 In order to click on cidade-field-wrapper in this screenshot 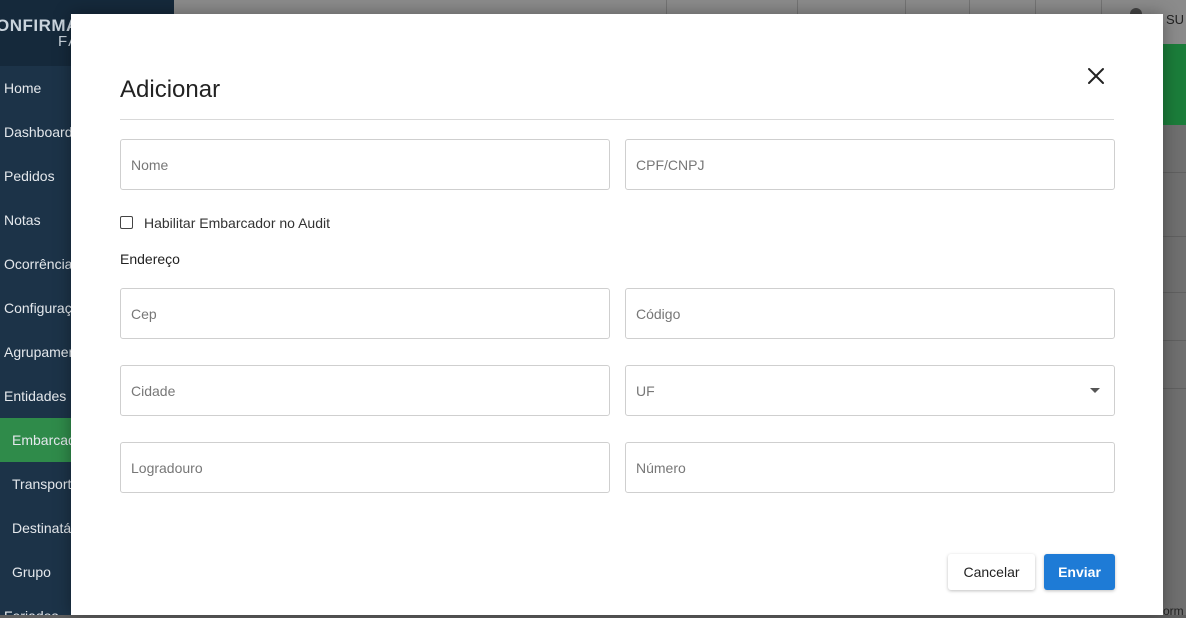, I will do `click(365, 390)`.